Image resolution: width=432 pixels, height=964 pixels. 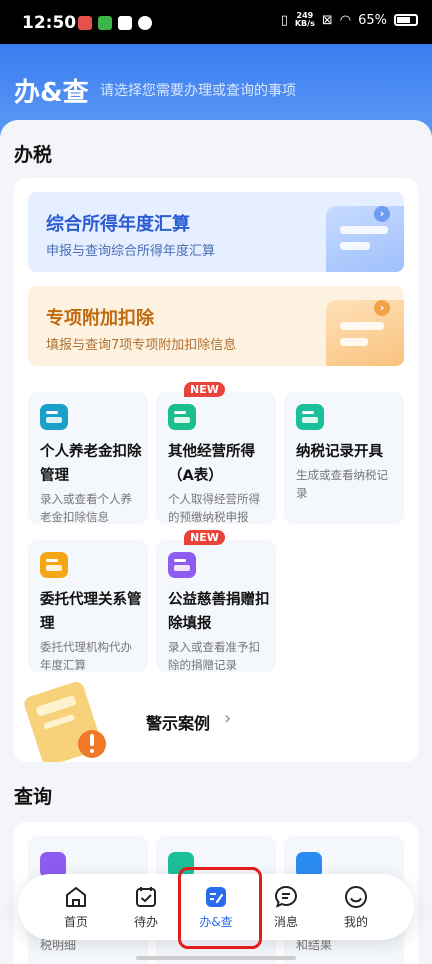 What do you see at coordinates (182, 565) in the screenshot?
I see `donation-icon` at bounding box center [182, 565].